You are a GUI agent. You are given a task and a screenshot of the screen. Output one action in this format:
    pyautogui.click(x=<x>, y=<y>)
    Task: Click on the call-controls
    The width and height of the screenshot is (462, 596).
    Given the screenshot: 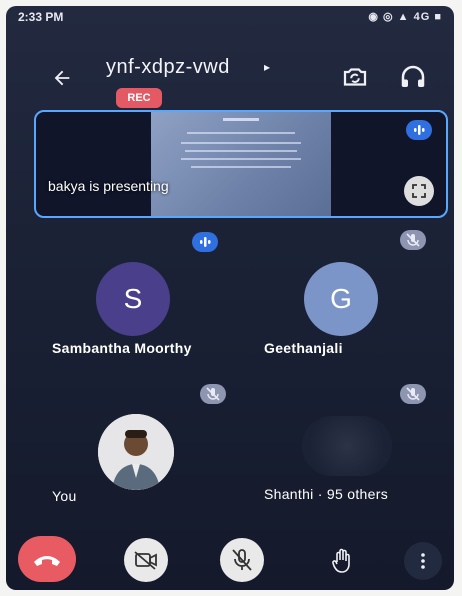 What is the action you would take?
    pyautogui.click(x=230, y=563)
    